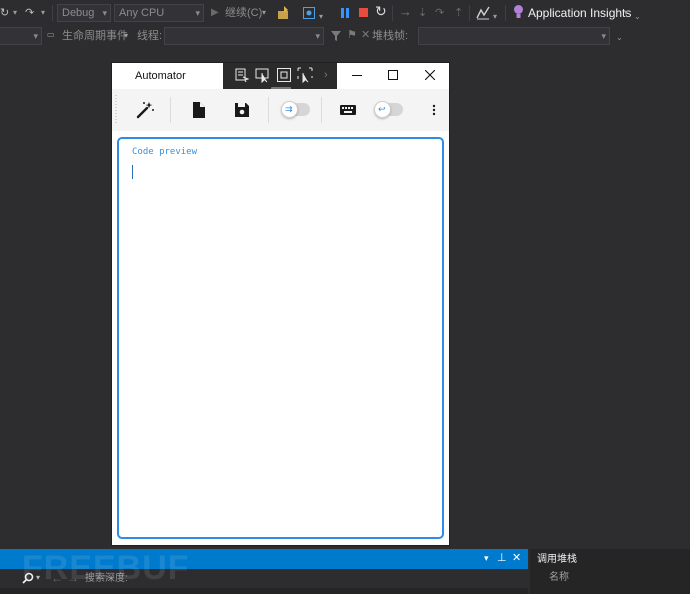  I want to click on continue-dropdown-icon: ▾, so click(264, 13).